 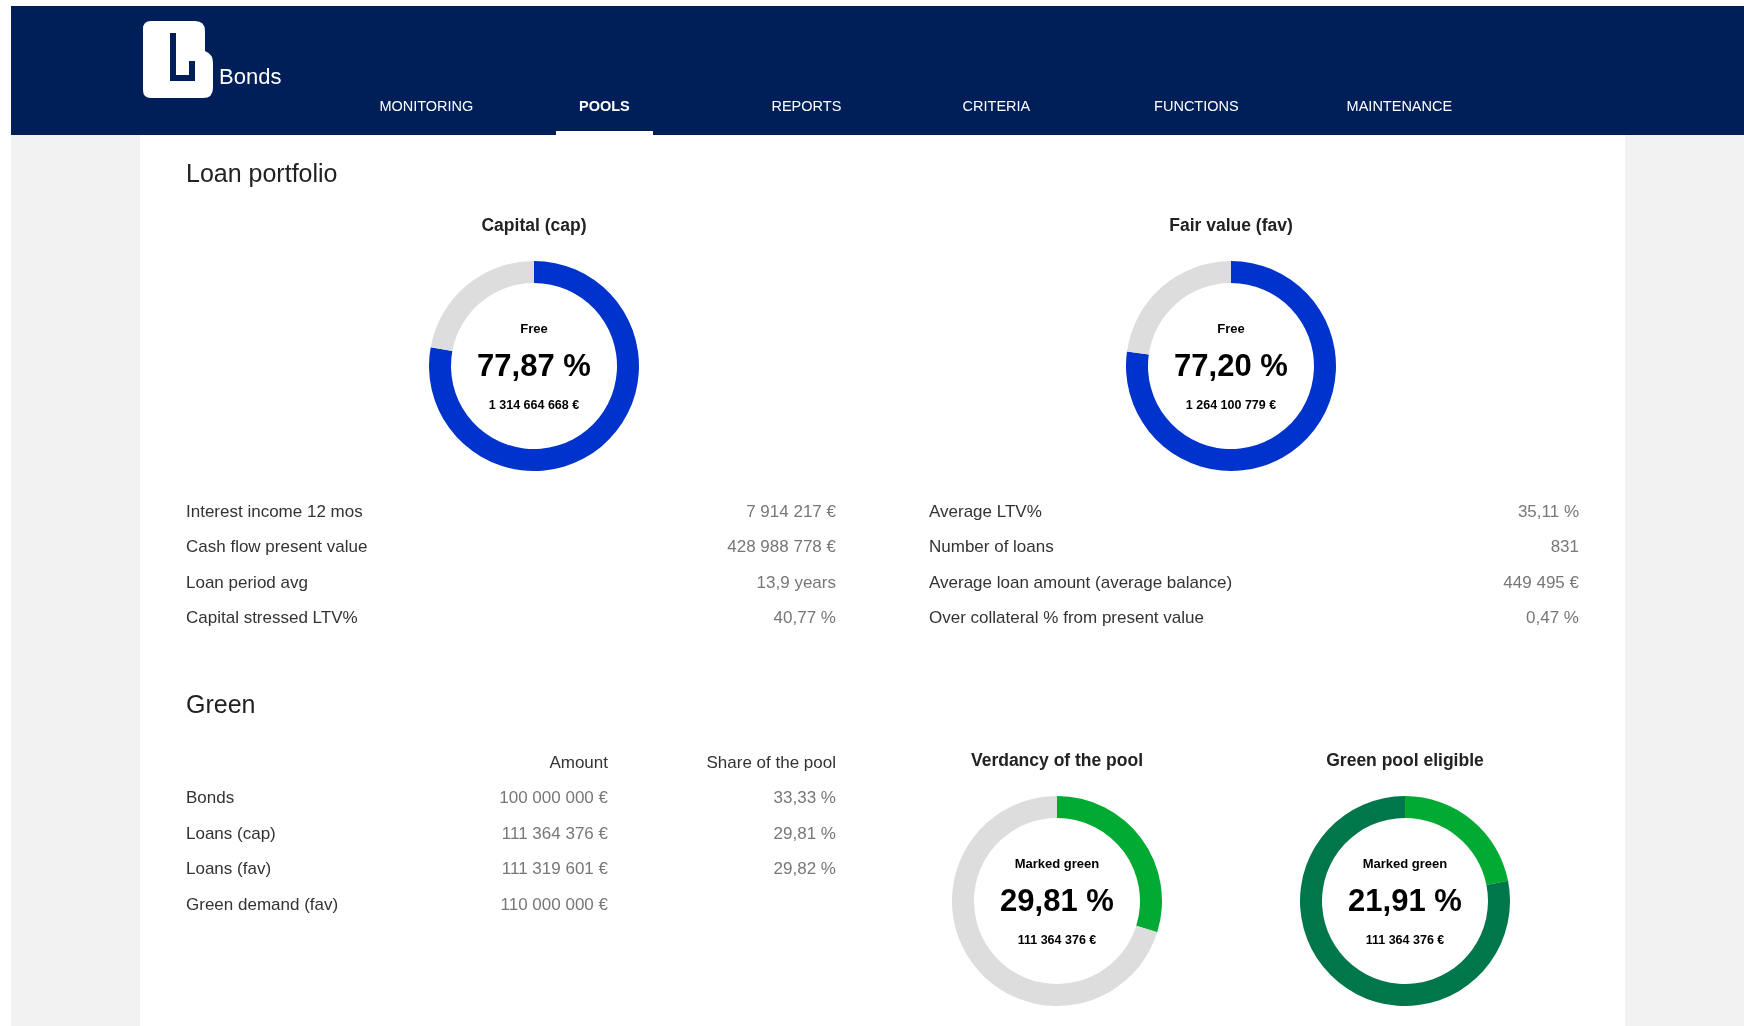 I want to click on chart-title: Fair value (fav), so click(x=1231, y=225).